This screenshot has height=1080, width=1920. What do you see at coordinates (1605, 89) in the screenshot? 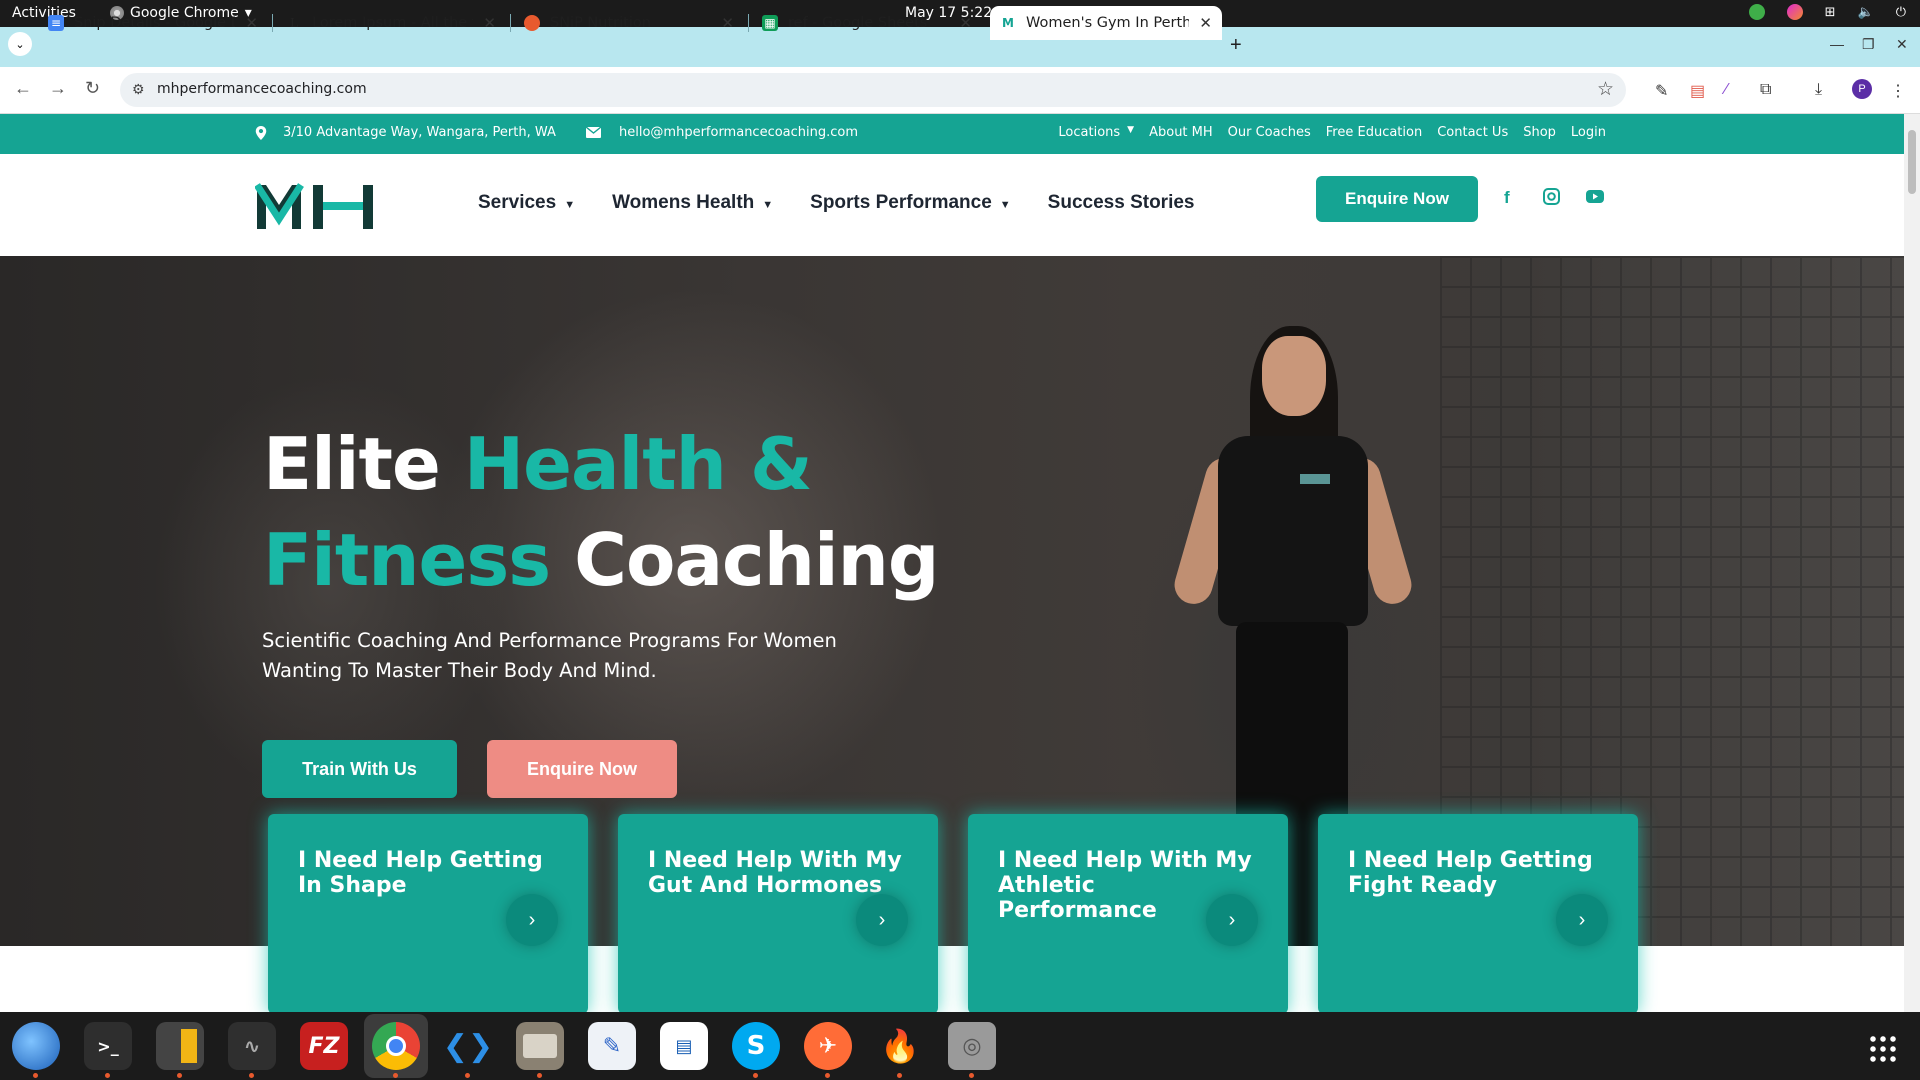
I see `bookmark-star-icon: ☆` at bounding box center [1605, 89].